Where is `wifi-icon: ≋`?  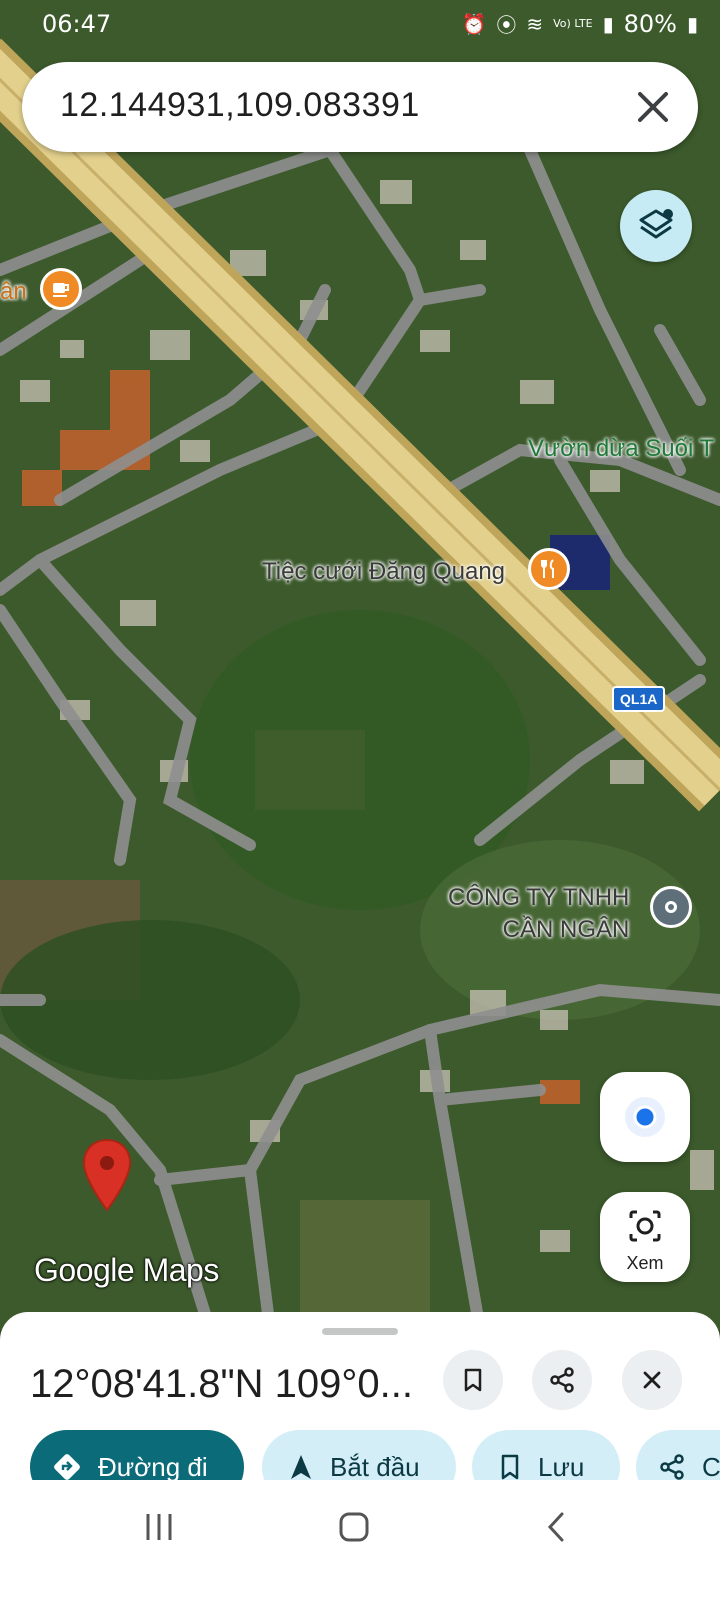
wifi-icon: ≋ is located at coordinates (535, 23).